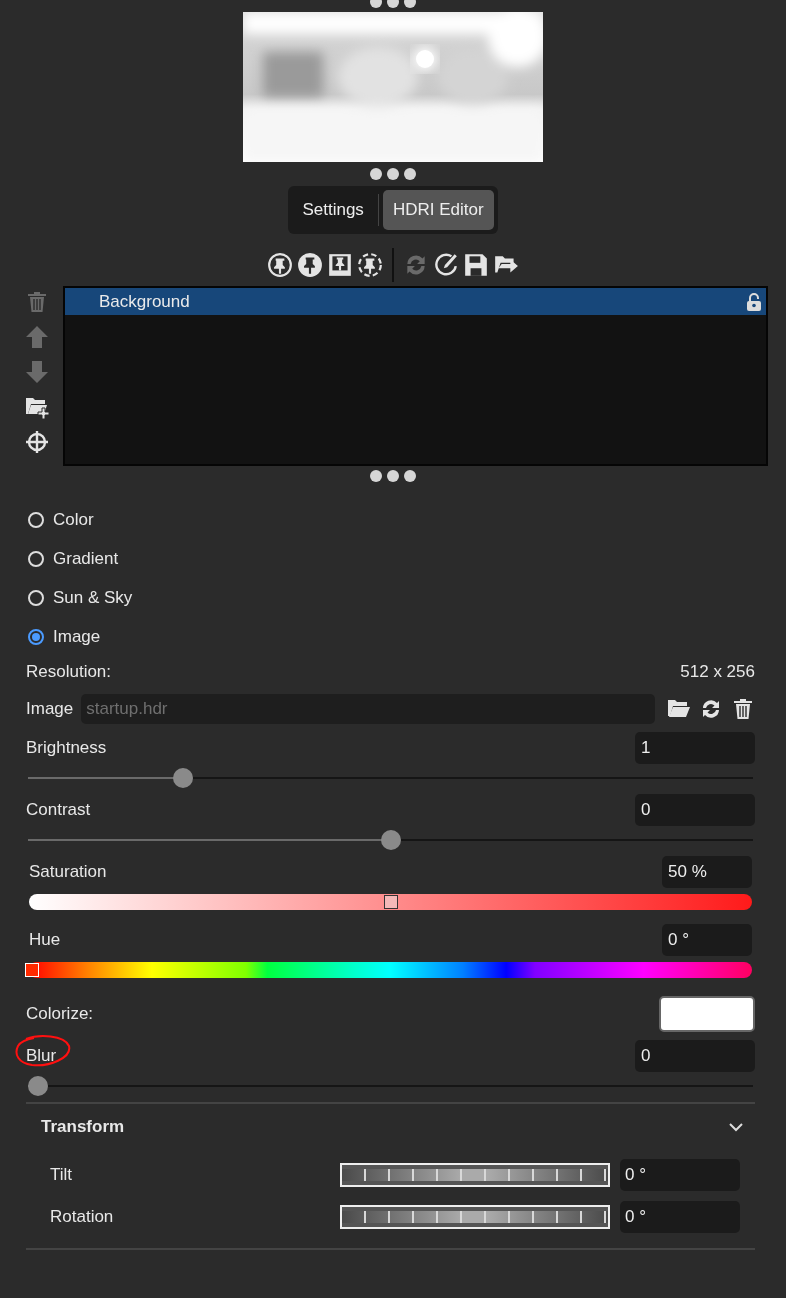 This screenshot has width=786, height=1298. Describe the element at coordinates (446, 265) in the screenshot. I see `brush-icon` at that location.